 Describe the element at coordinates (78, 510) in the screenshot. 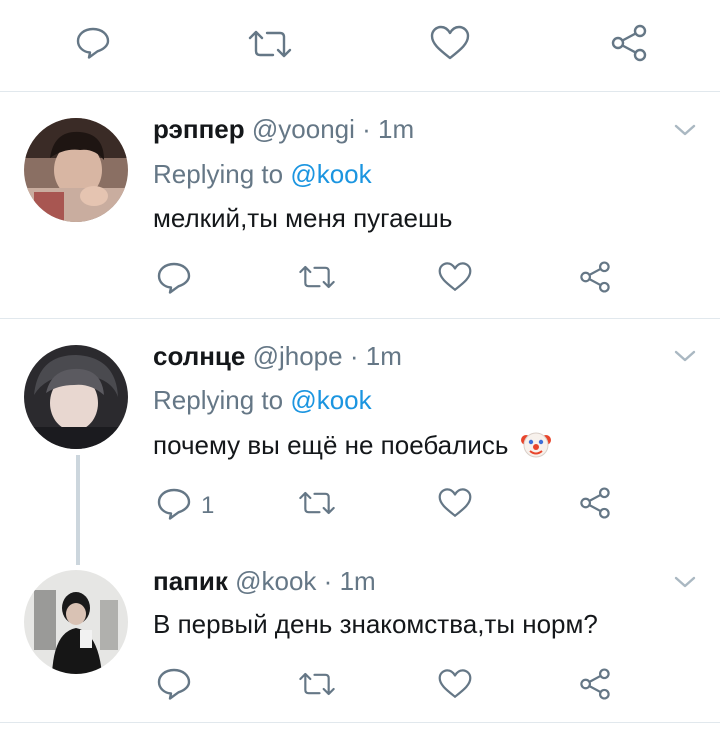

I see `thread-connector` at that location.